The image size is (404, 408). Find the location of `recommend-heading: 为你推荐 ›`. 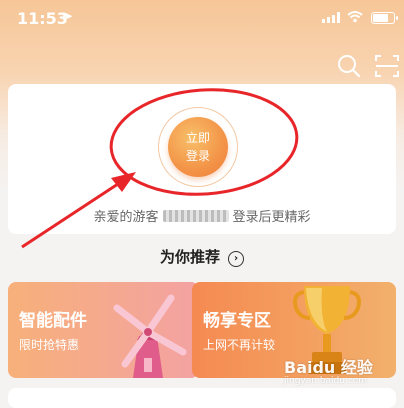

recommend-heading: 为你推荐 › is located at coordinates (202, 256).